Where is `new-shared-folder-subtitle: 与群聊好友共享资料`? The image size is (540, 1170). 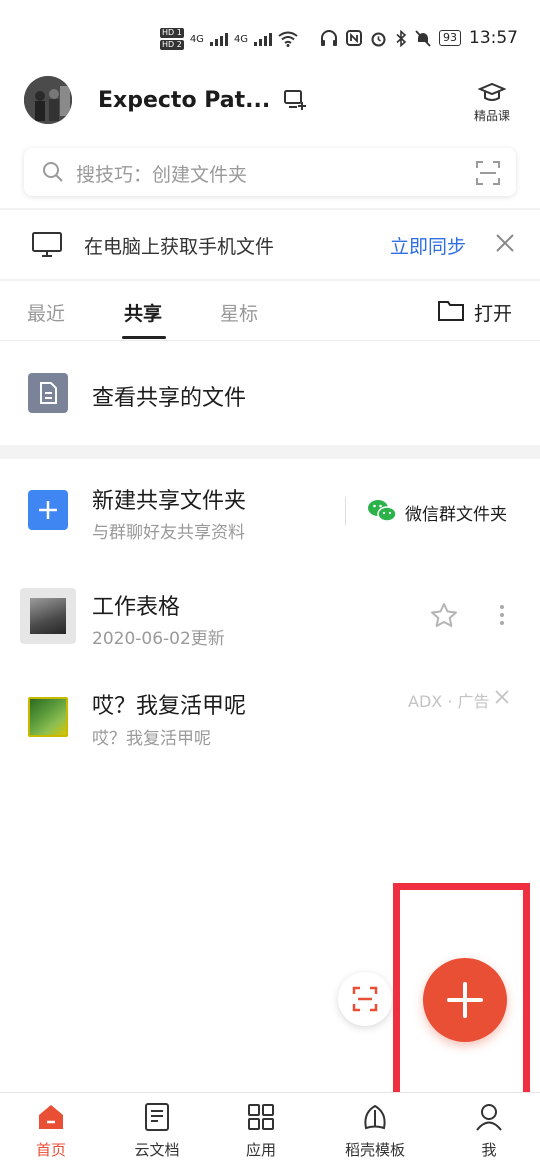 new-shared-folder-subtitle: 与群聊好友共享资料 is located at coordinates (168, 533).